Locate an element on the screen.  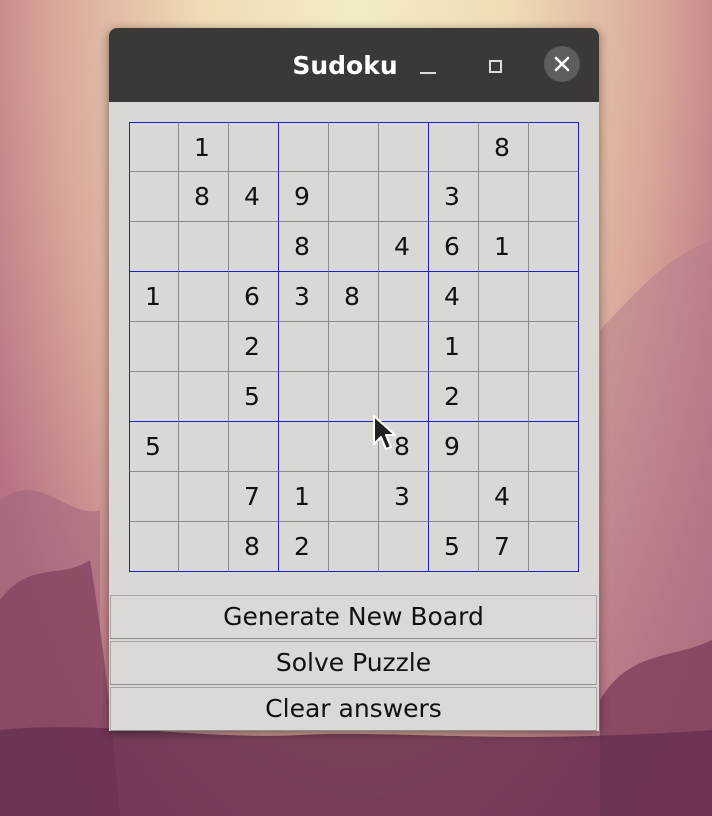
clear-answers-button: Clear answers is located at coordinates (353, 709).